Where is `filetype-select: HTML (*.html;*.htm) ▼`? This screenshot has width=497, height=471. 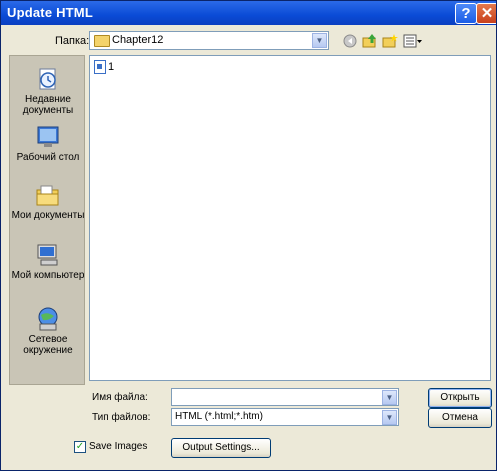
filetype-select: HTML (*.html;*.htm) ▼ is located at coordinates (285, 417).